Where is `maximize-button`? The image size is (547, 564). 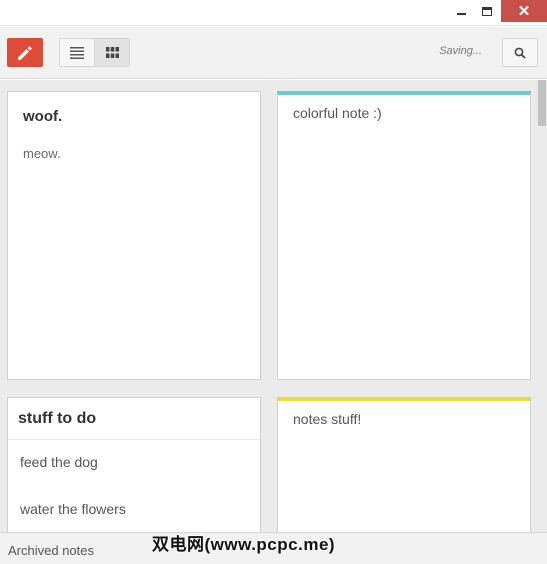
maximize-button is located at coordinates (487, 11).